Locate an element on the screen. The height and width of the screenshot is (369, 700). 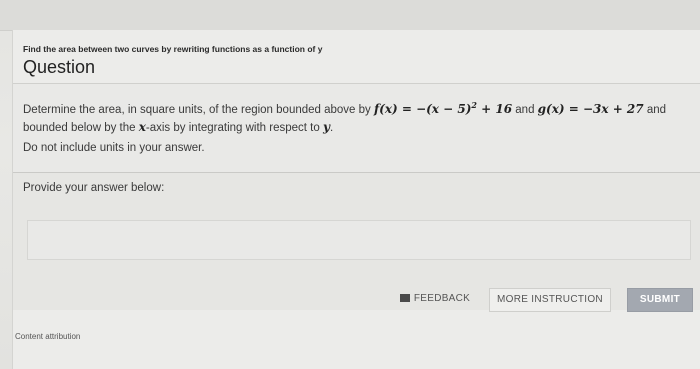
g-expression: g(x) = −3x + 27 is located at coordinates (590, 109).